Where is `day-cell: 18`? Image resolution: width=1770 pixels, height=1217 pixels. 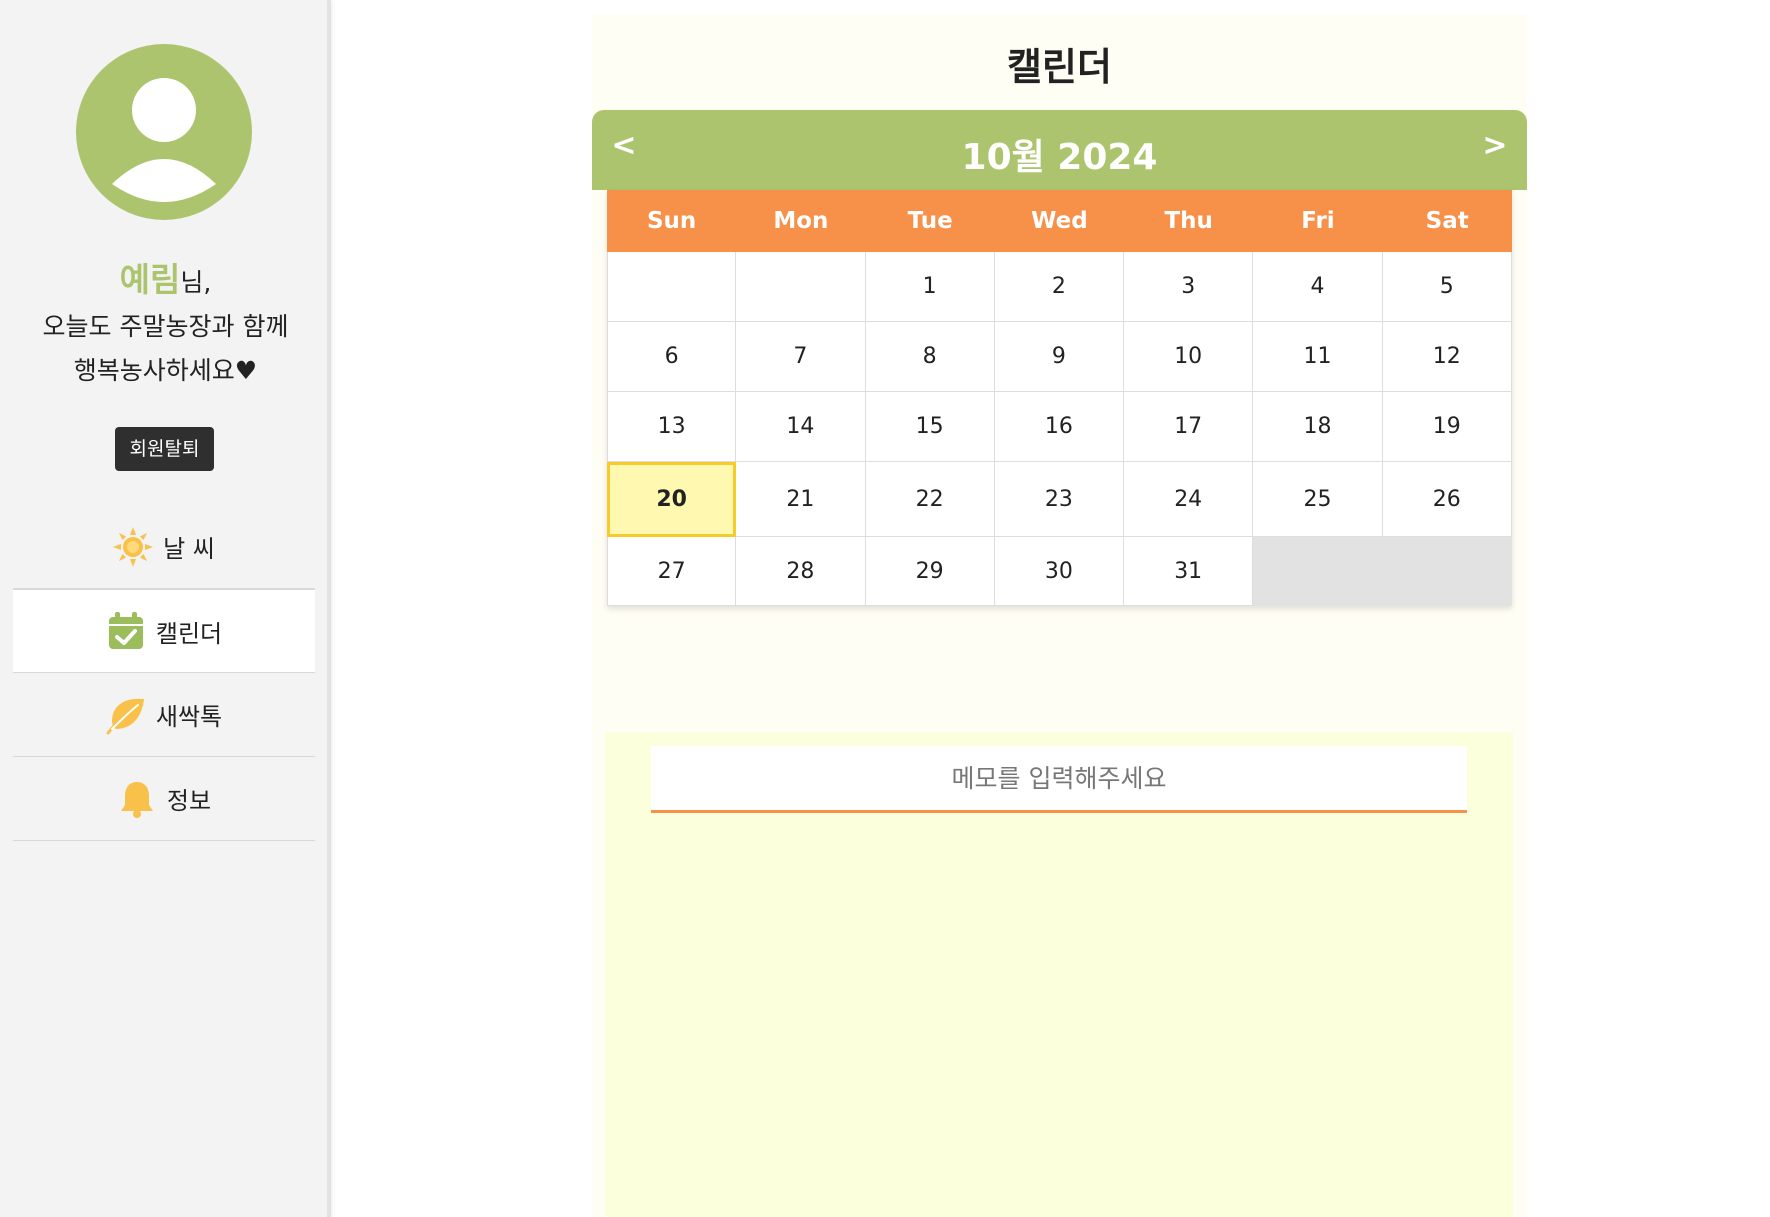
day-cell: 18 is located at coordinates (1318, 427).